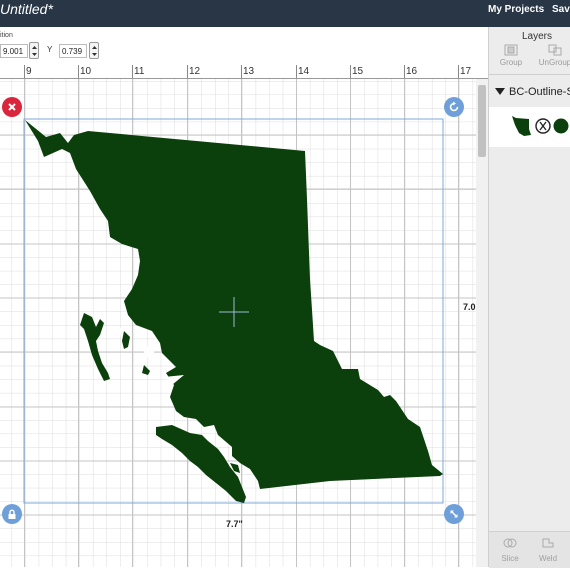 This screenshot has width=570, height=568. I want to click on weld-icon, so click(548, 543).